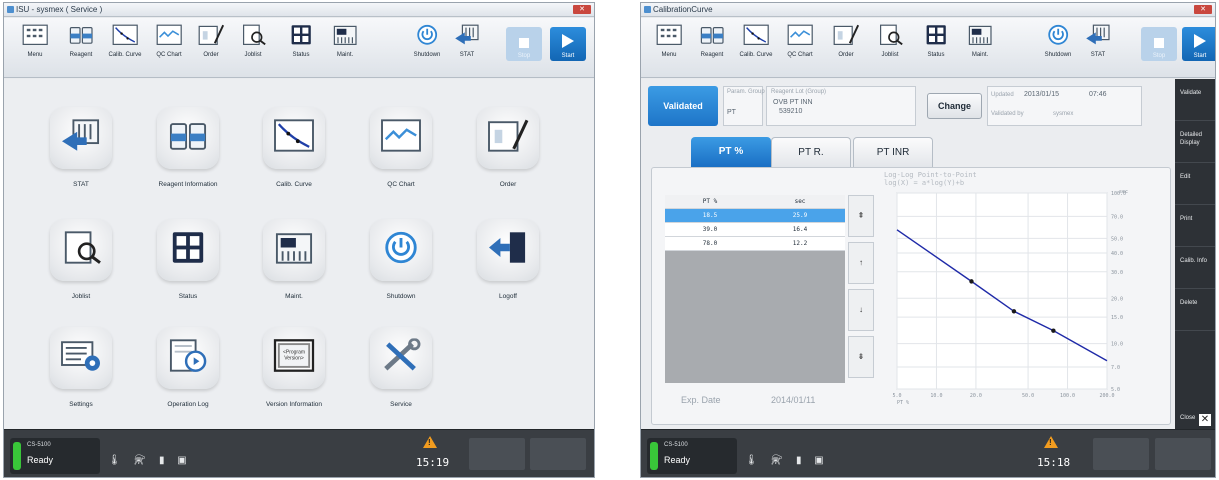  Describe the element at coordinates (1195, 310) in the screenshot. I see `delete-button: Delete` at that location.